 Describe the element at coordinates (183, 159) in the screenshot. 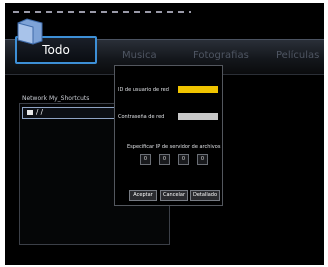

I see `ip-octet-3: 0` at that location.